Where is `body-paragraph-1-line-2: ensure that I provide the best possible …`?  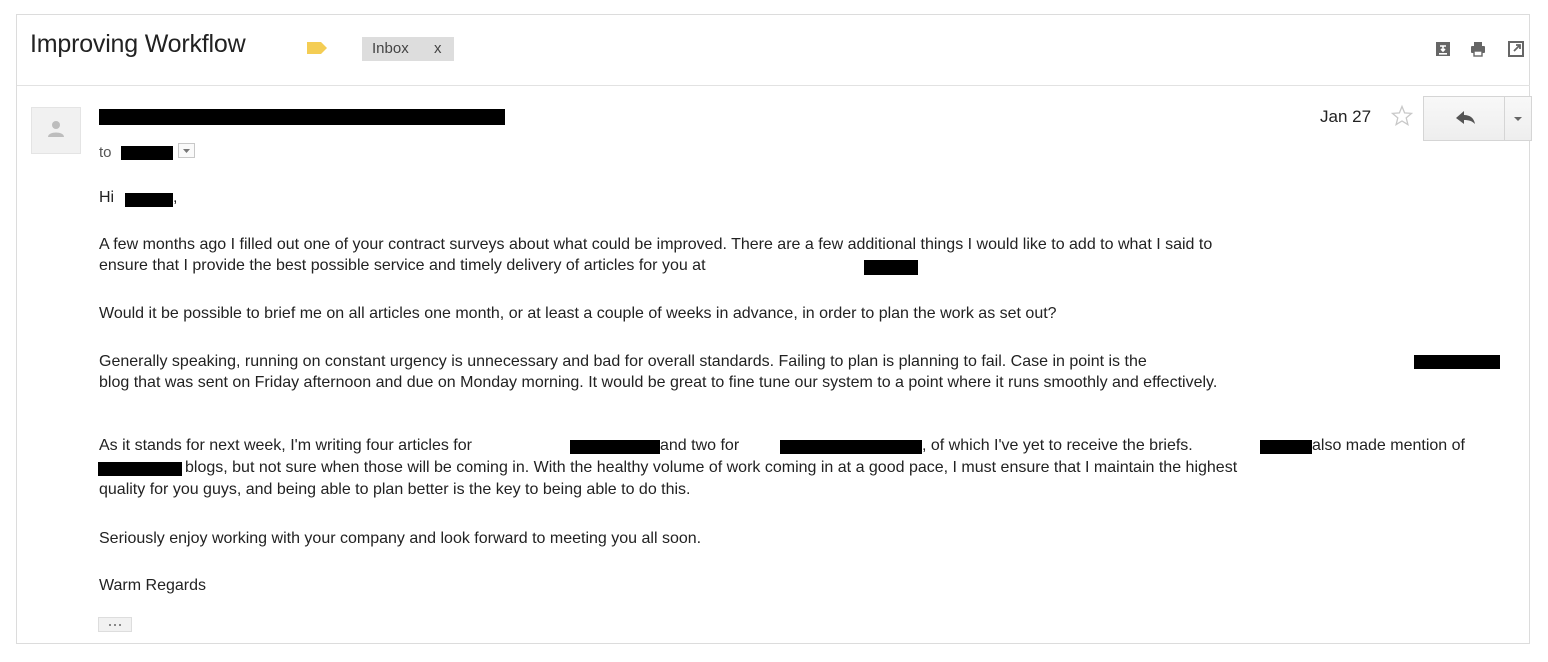
body-paragraph-1-line-2: ensure that I provide the best possible … is located at coordinates (402, 265).